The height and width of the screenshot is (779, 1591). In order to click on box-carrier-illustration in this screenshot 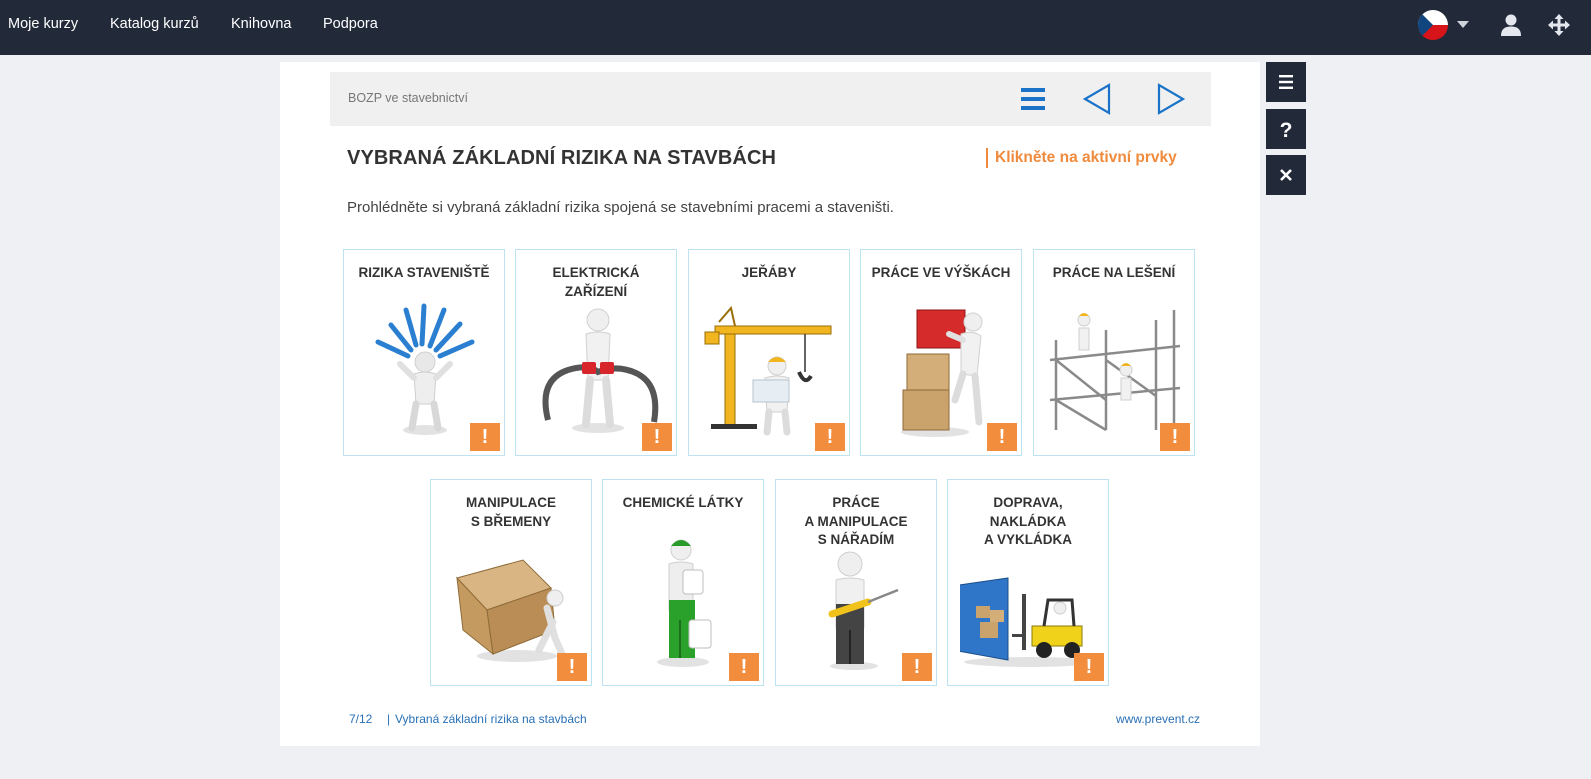, I will do `click(511, 610)`.